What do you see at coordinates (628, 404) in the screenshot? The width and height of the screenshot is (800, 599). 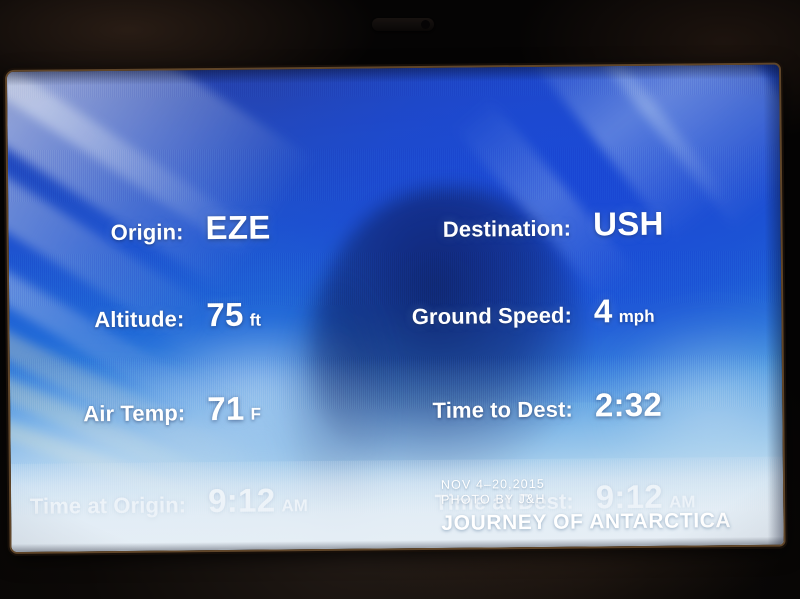 I see `field-time-to-dest-value: 2:32` at bounding box center [628, 404].